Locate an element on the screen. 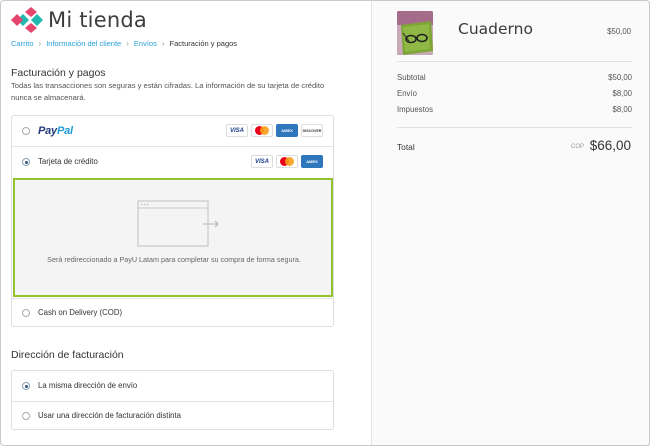 This screenshot has width=650, height=446. breadcrumb-cart: Carrito is located at coordinates (22, 43).